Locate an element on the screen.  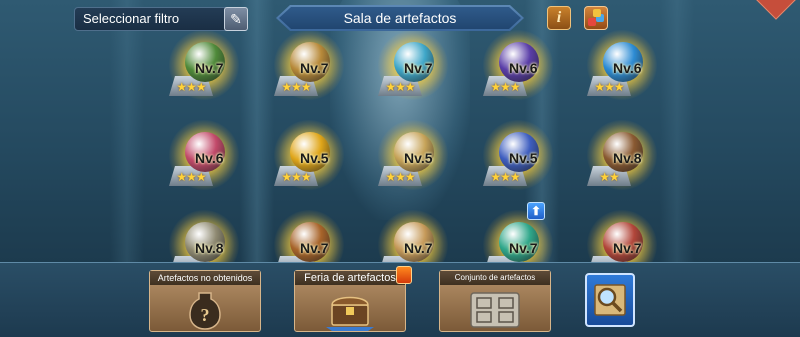
menu-corner-icon is located at coordinates (776, 10).